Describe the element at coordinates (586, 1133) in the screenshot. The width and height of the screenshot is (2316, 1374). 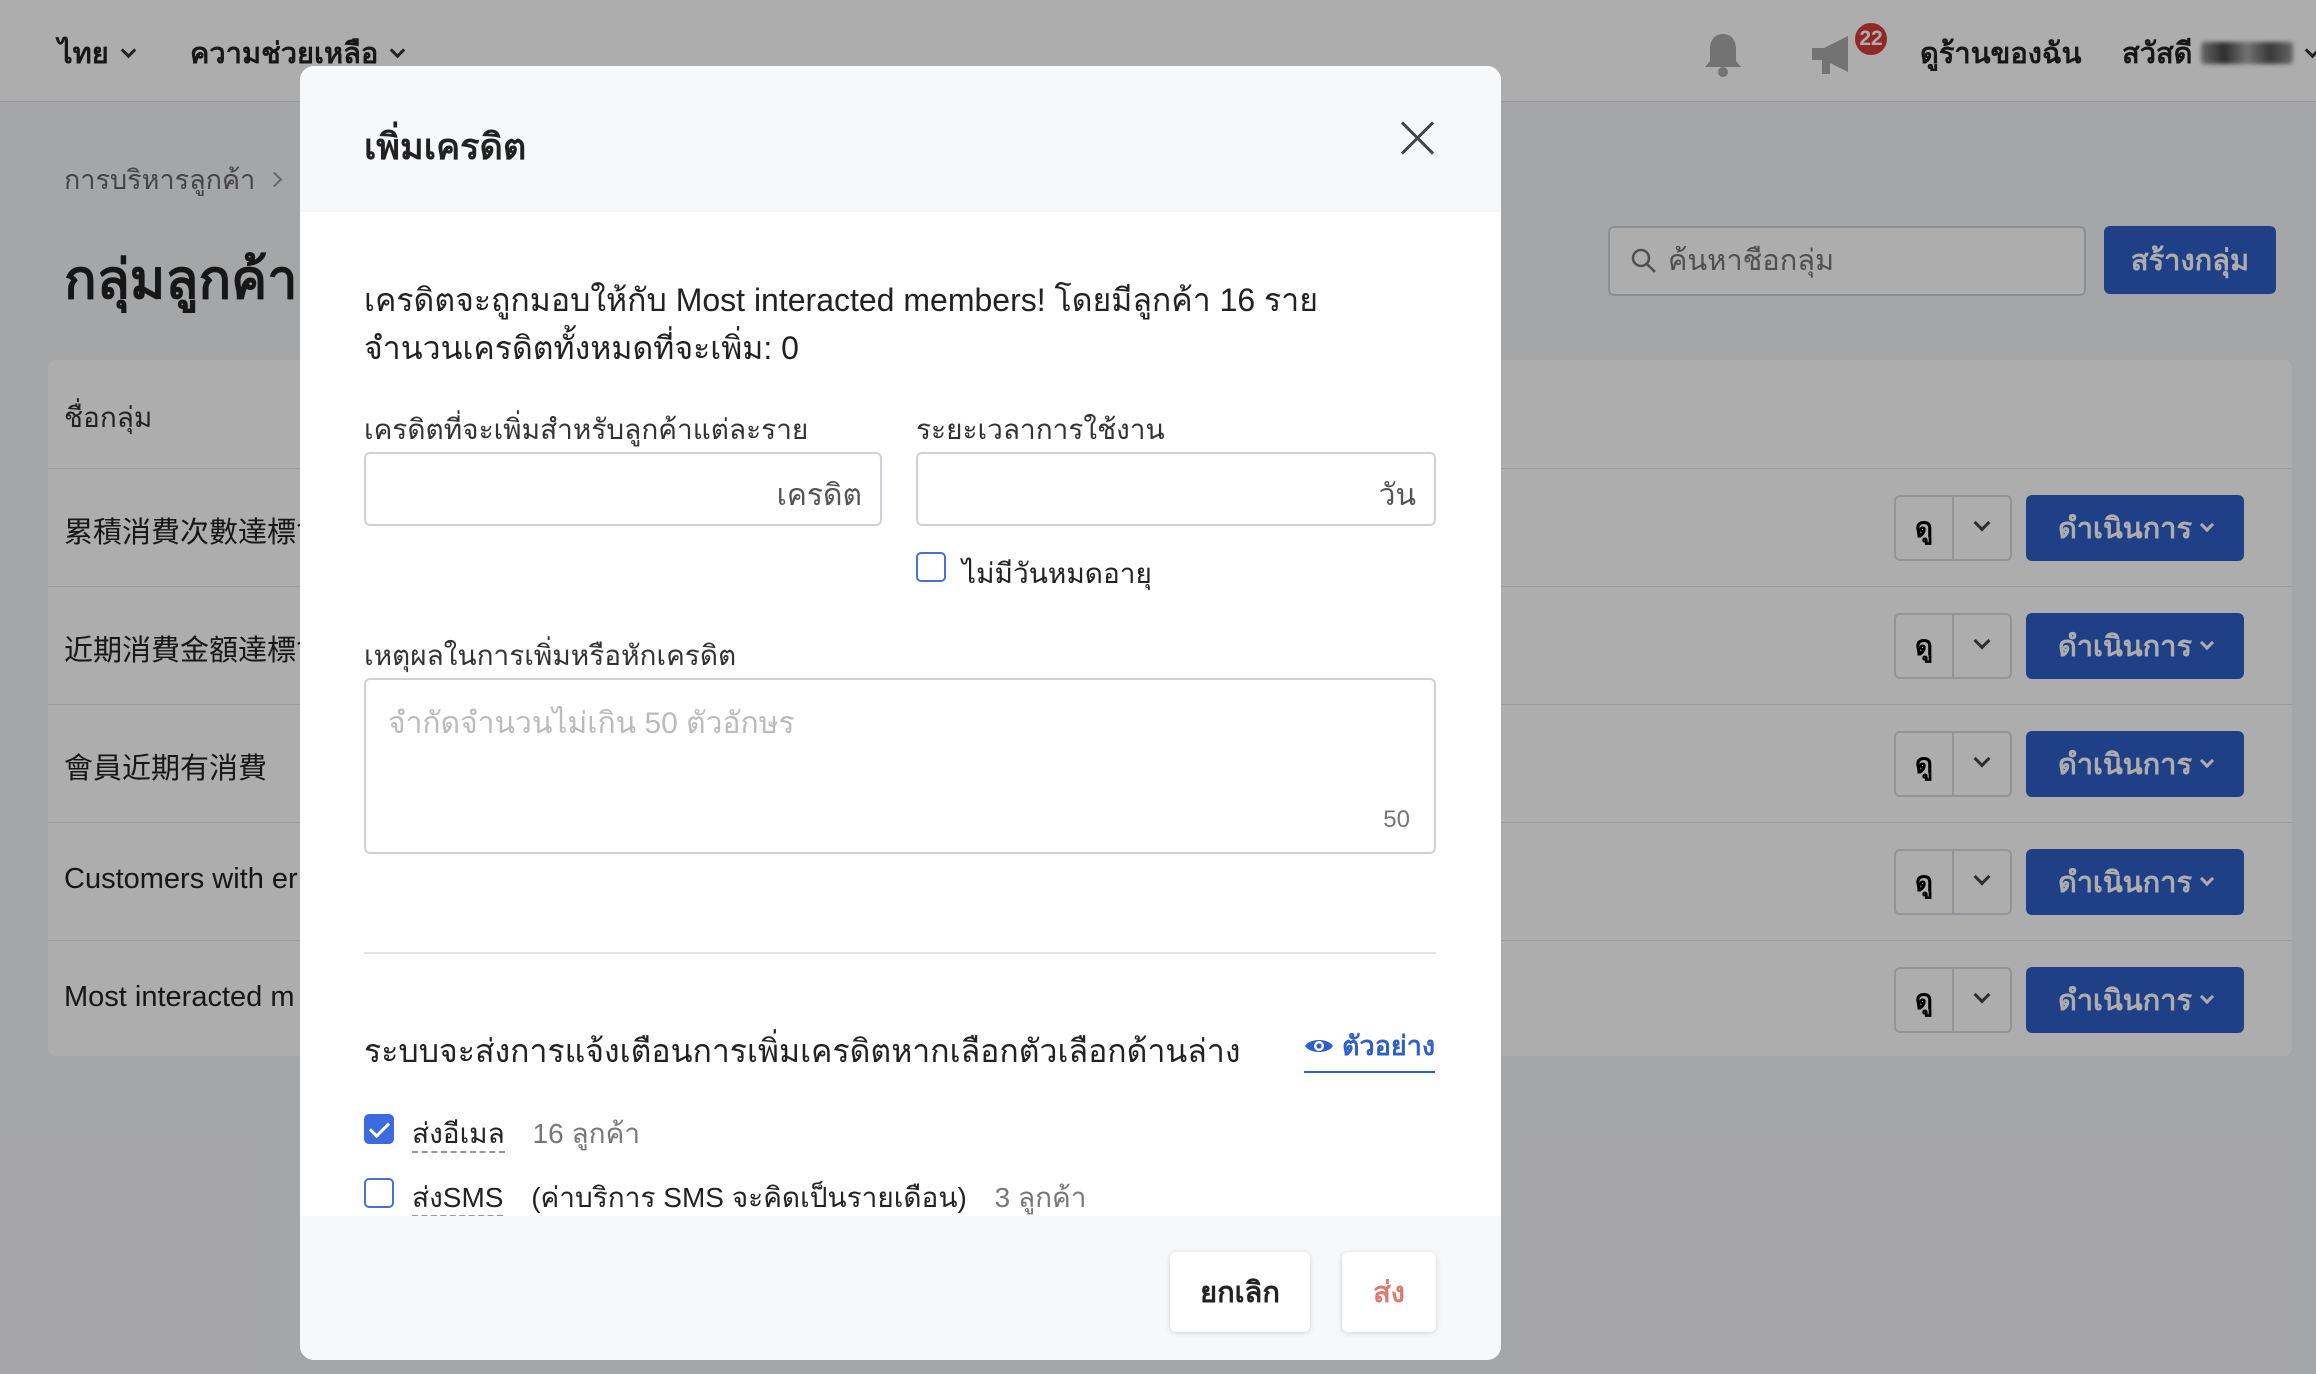
I see `email-recipient-count: 16 ลูกค้า` at that location.